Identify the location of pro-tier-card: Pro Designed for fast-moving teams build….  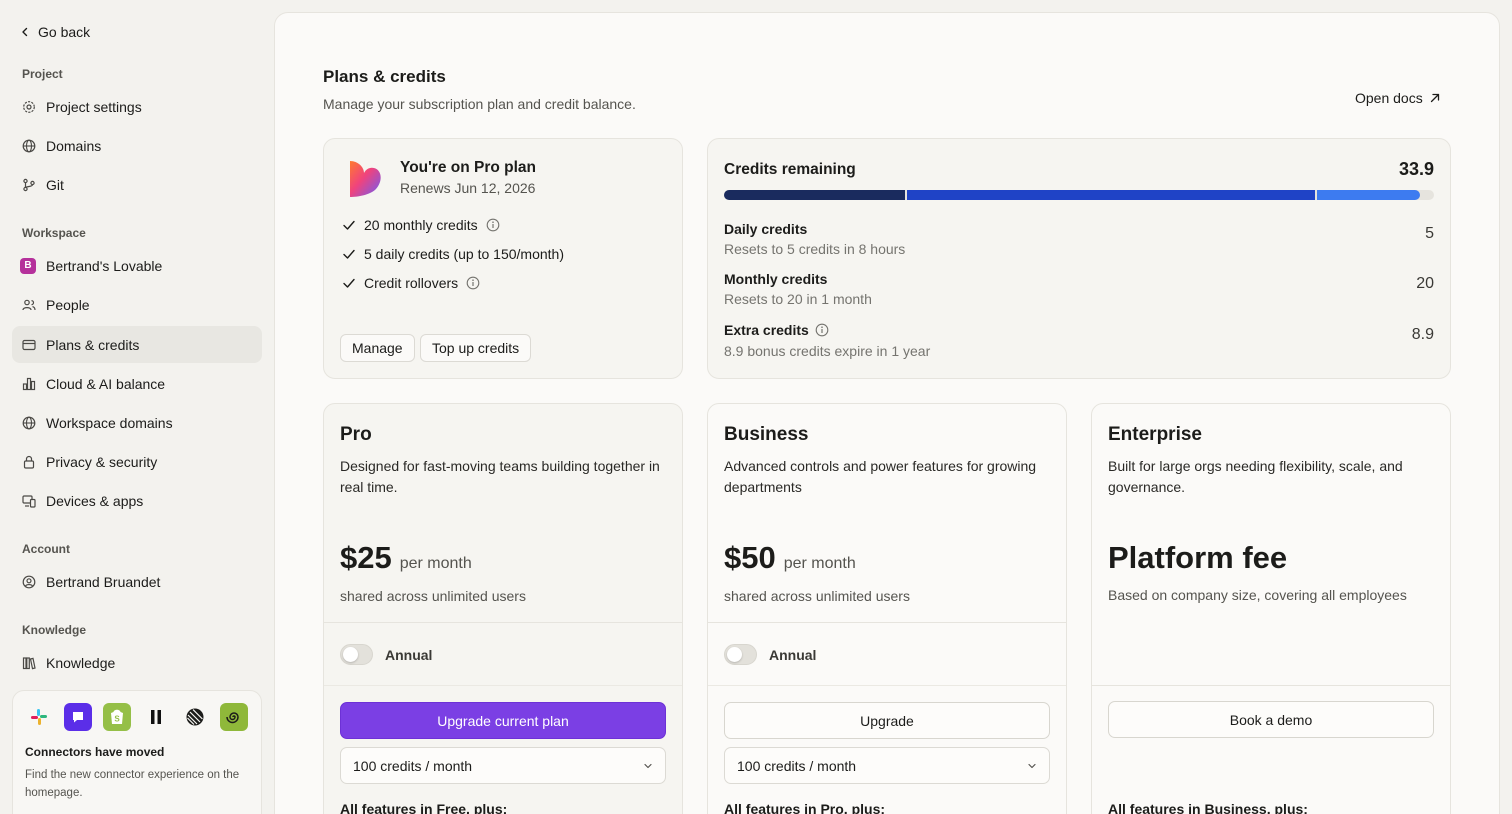
(503, 608).